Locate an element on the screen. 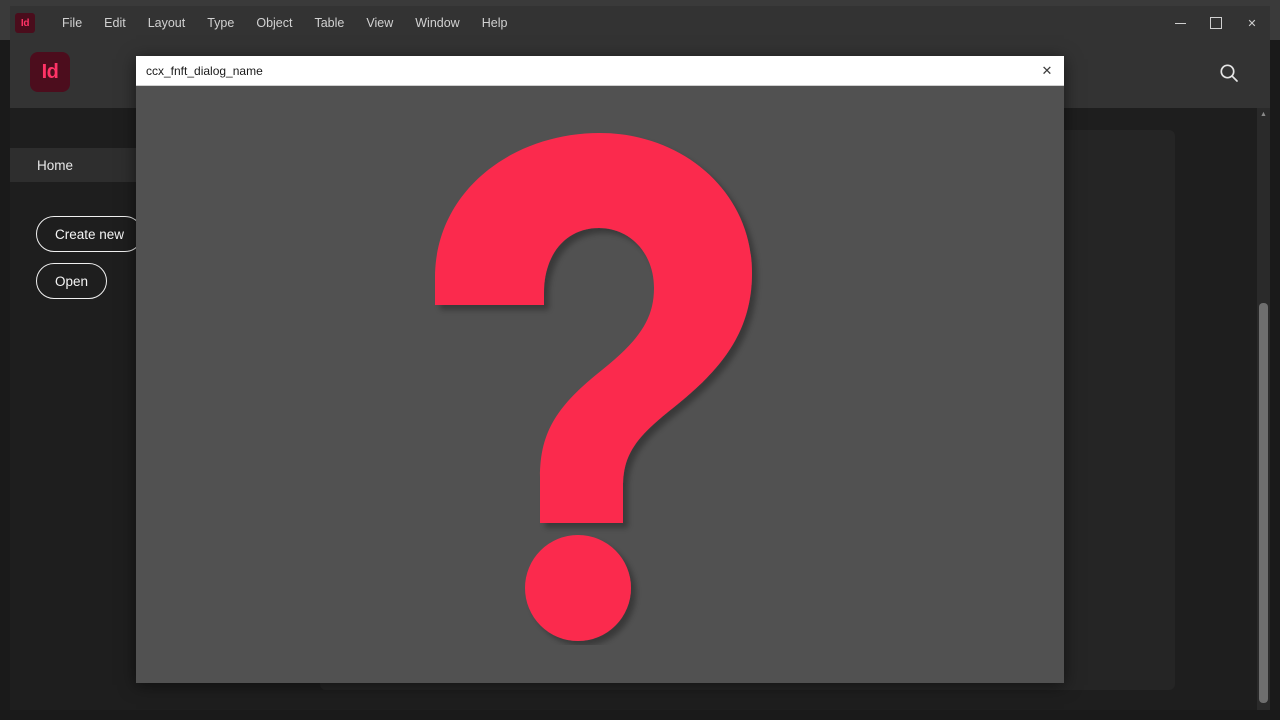 The width and height of the screenshot is (1280, 720). window-controls: ✕ is located at coordinates (1216, 23).